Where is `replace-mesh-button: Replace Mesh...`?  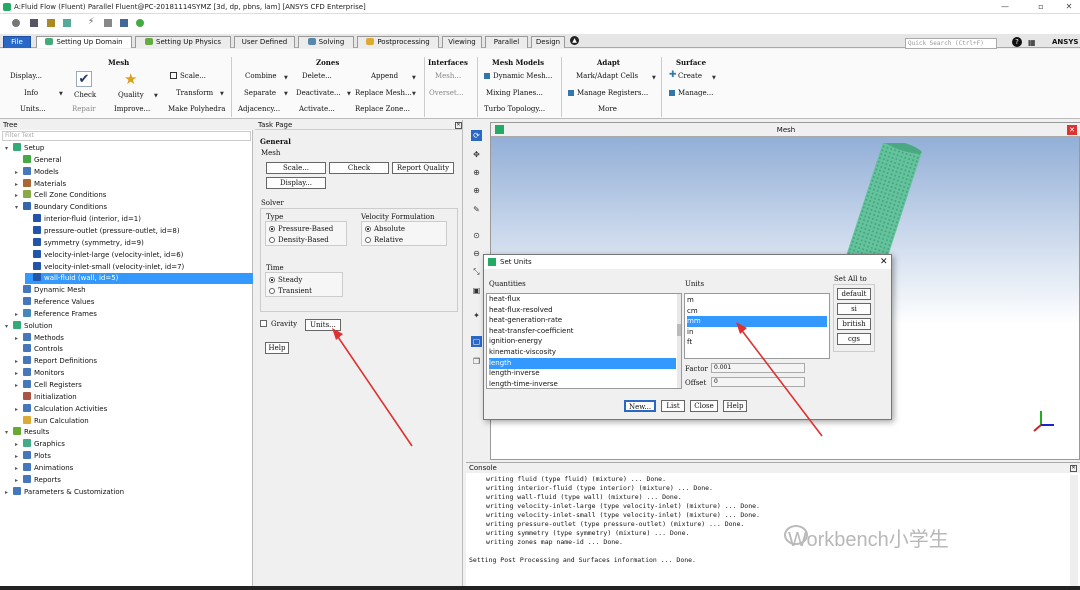
replace-mesh-button: Replace Mesh... is located at coordinates (383, 93).